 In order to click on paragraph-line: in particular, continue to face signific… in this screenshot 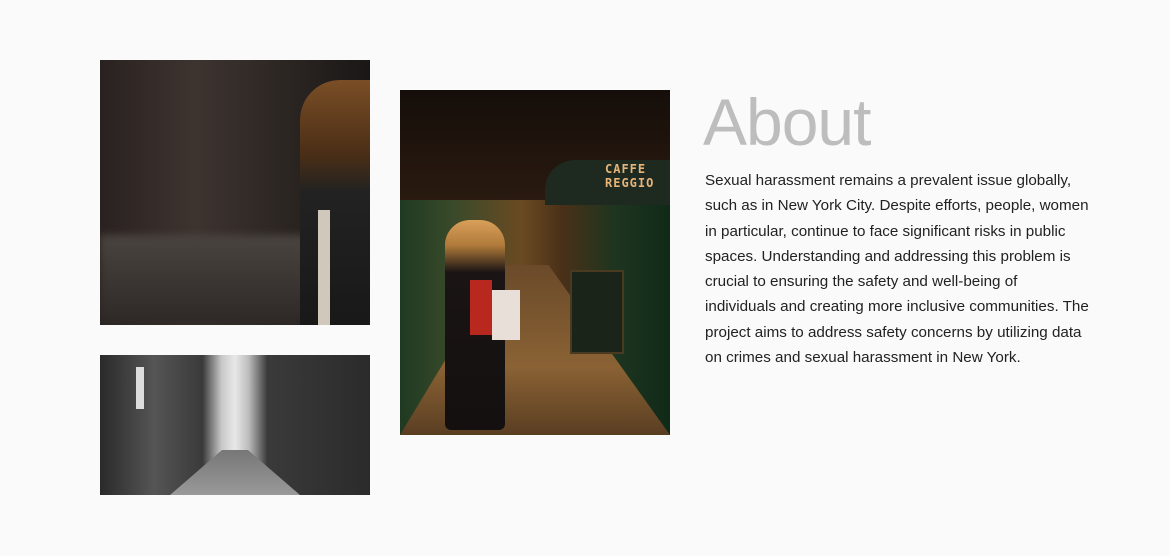, I will do `click(885, 231)`.